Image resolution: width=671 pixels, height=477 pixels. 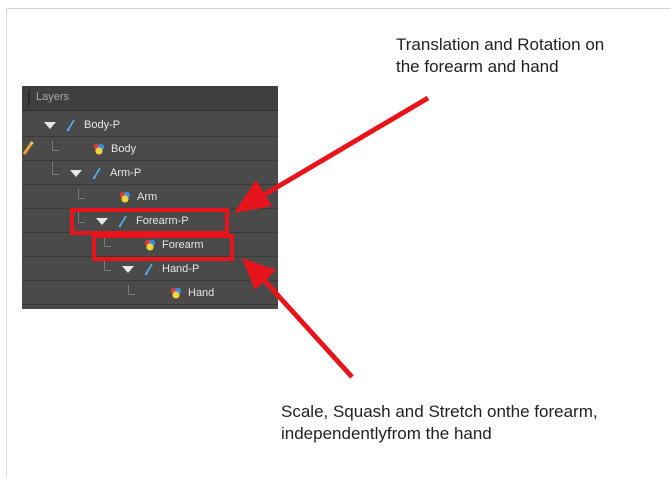 What do you see at coordinates (386, 433) in the screenshot?
I see `caption-bottom-line-2: independentlyfrom the hand` at bounding box center [386, 433].